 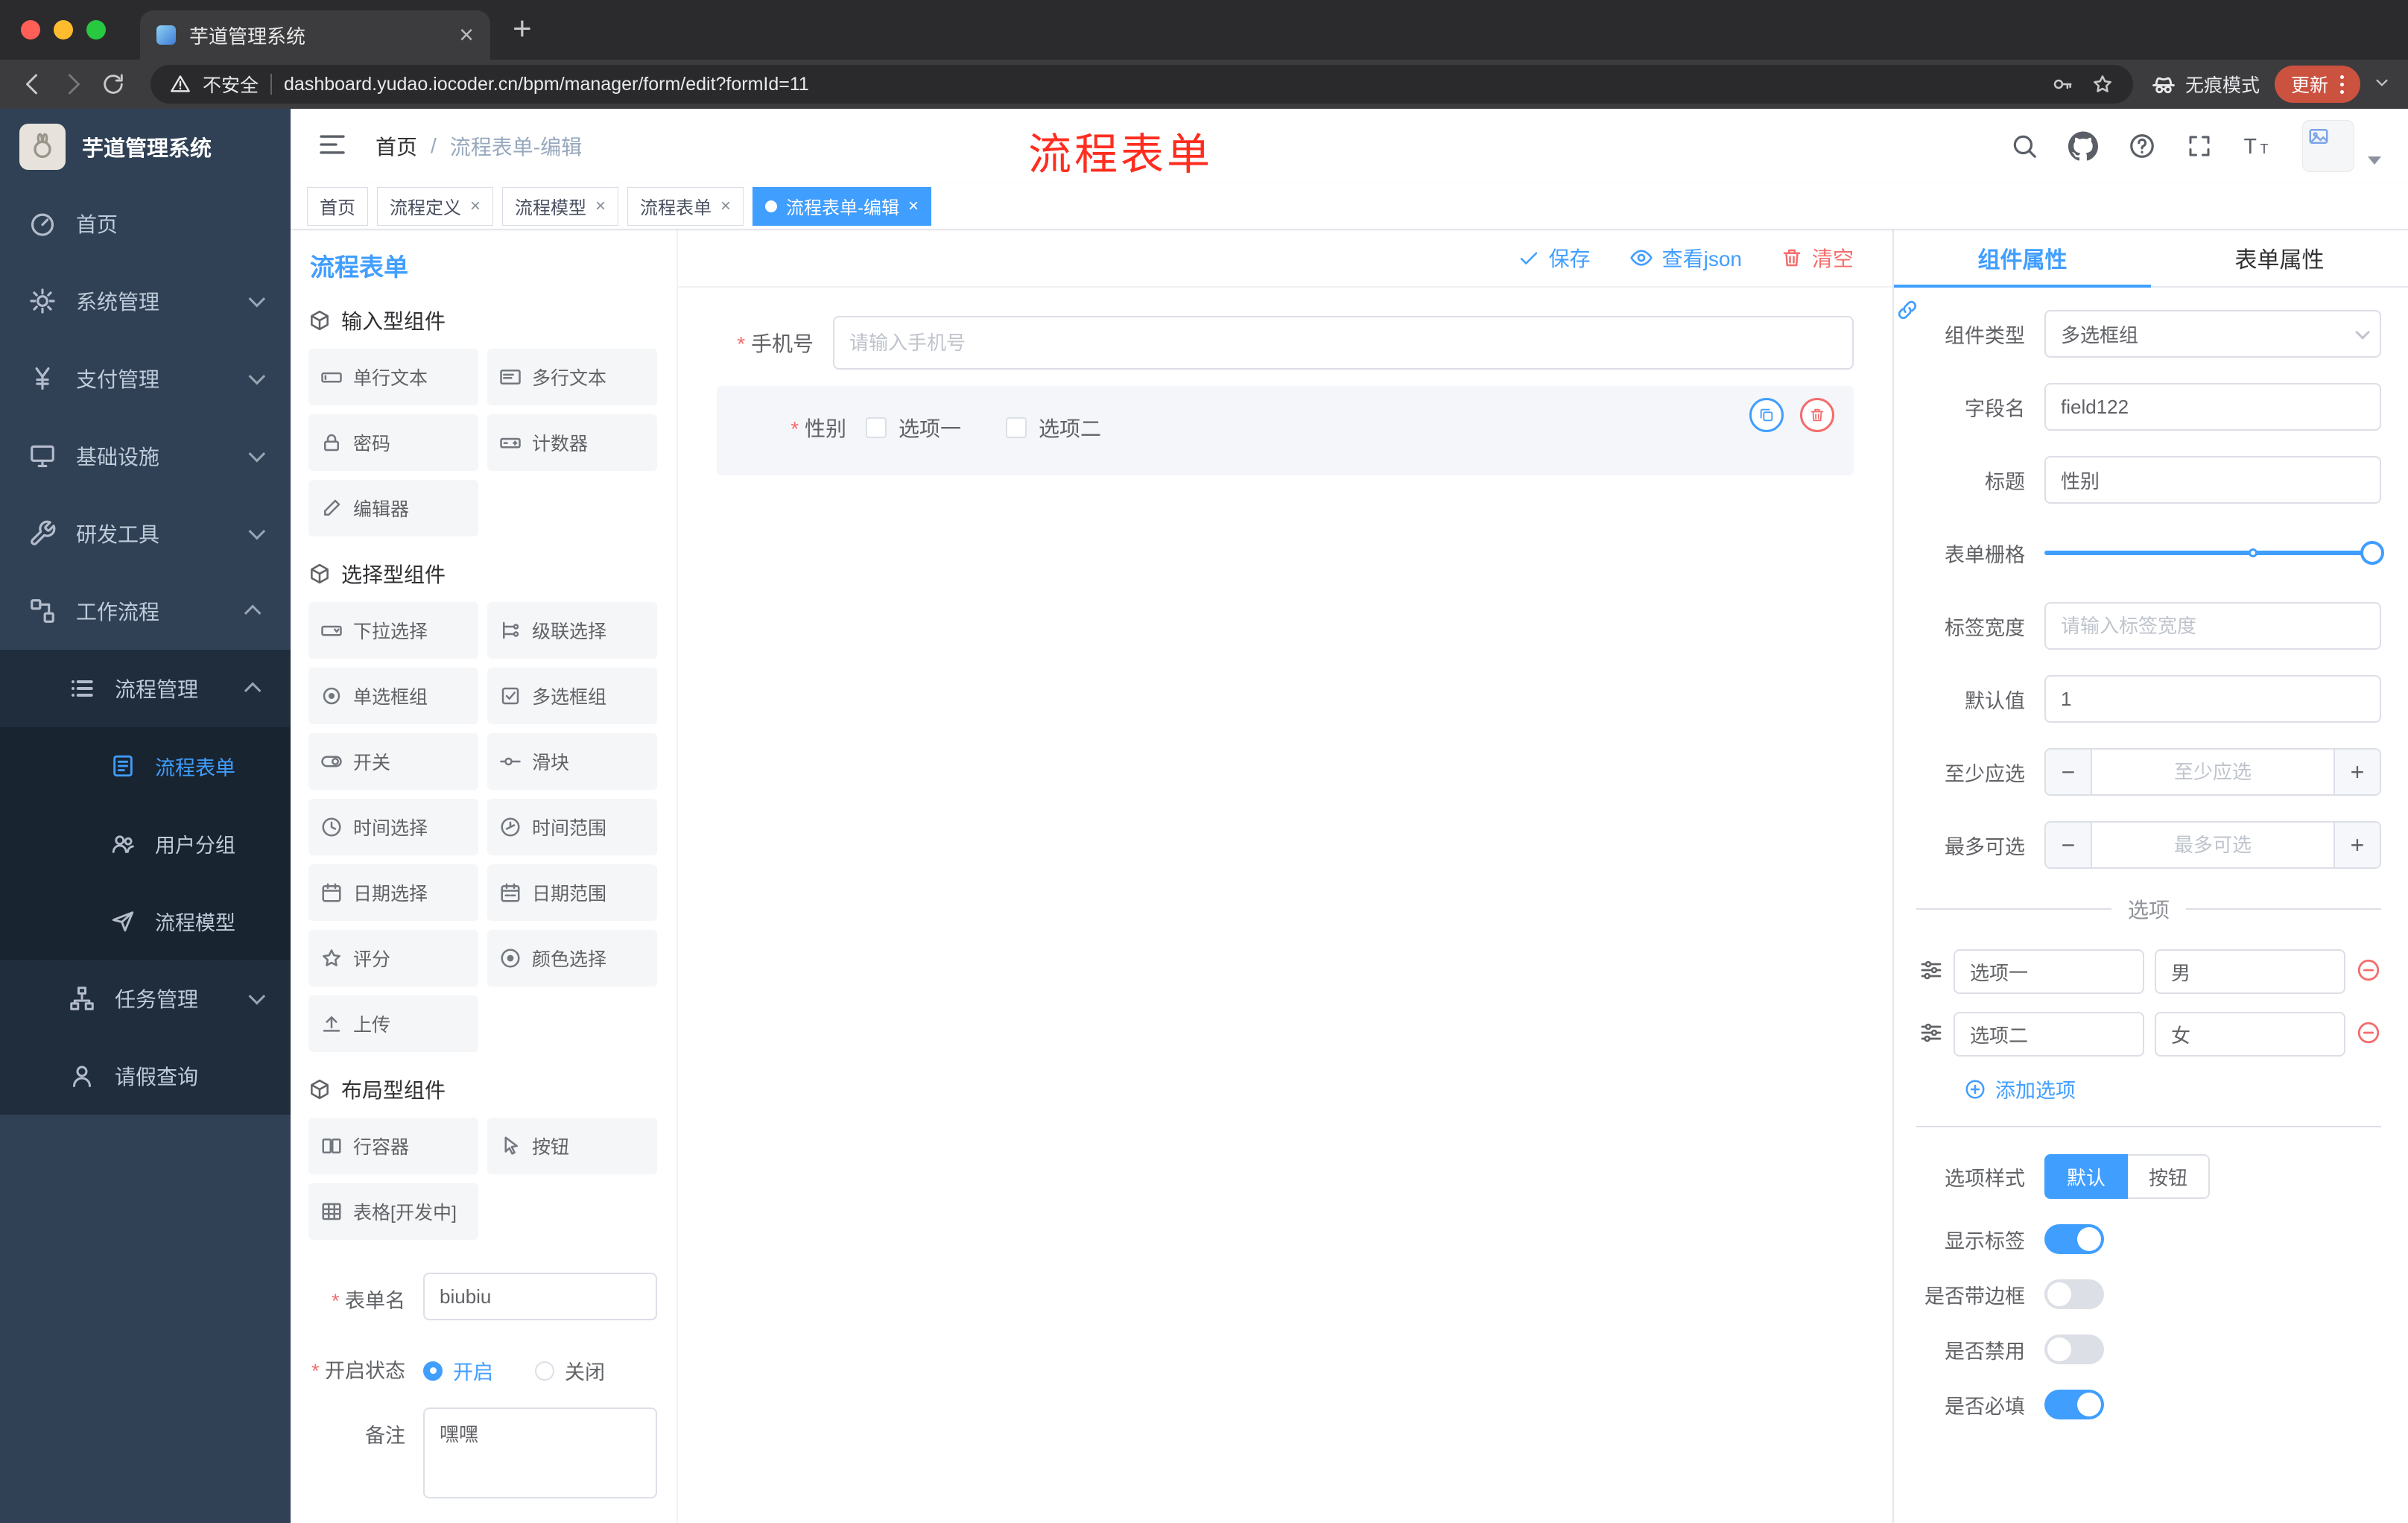 I want to click on max-select-input, so click(x=2212, y=845).